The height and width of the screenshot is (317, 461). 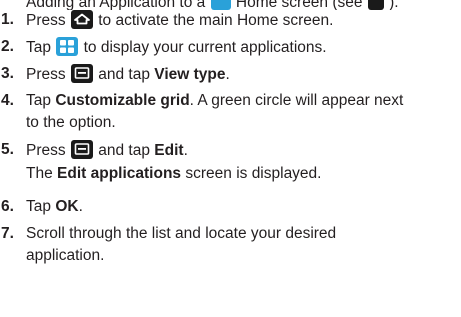 I want to click on note-text: screen is displayed., so click(x=253, y=173).